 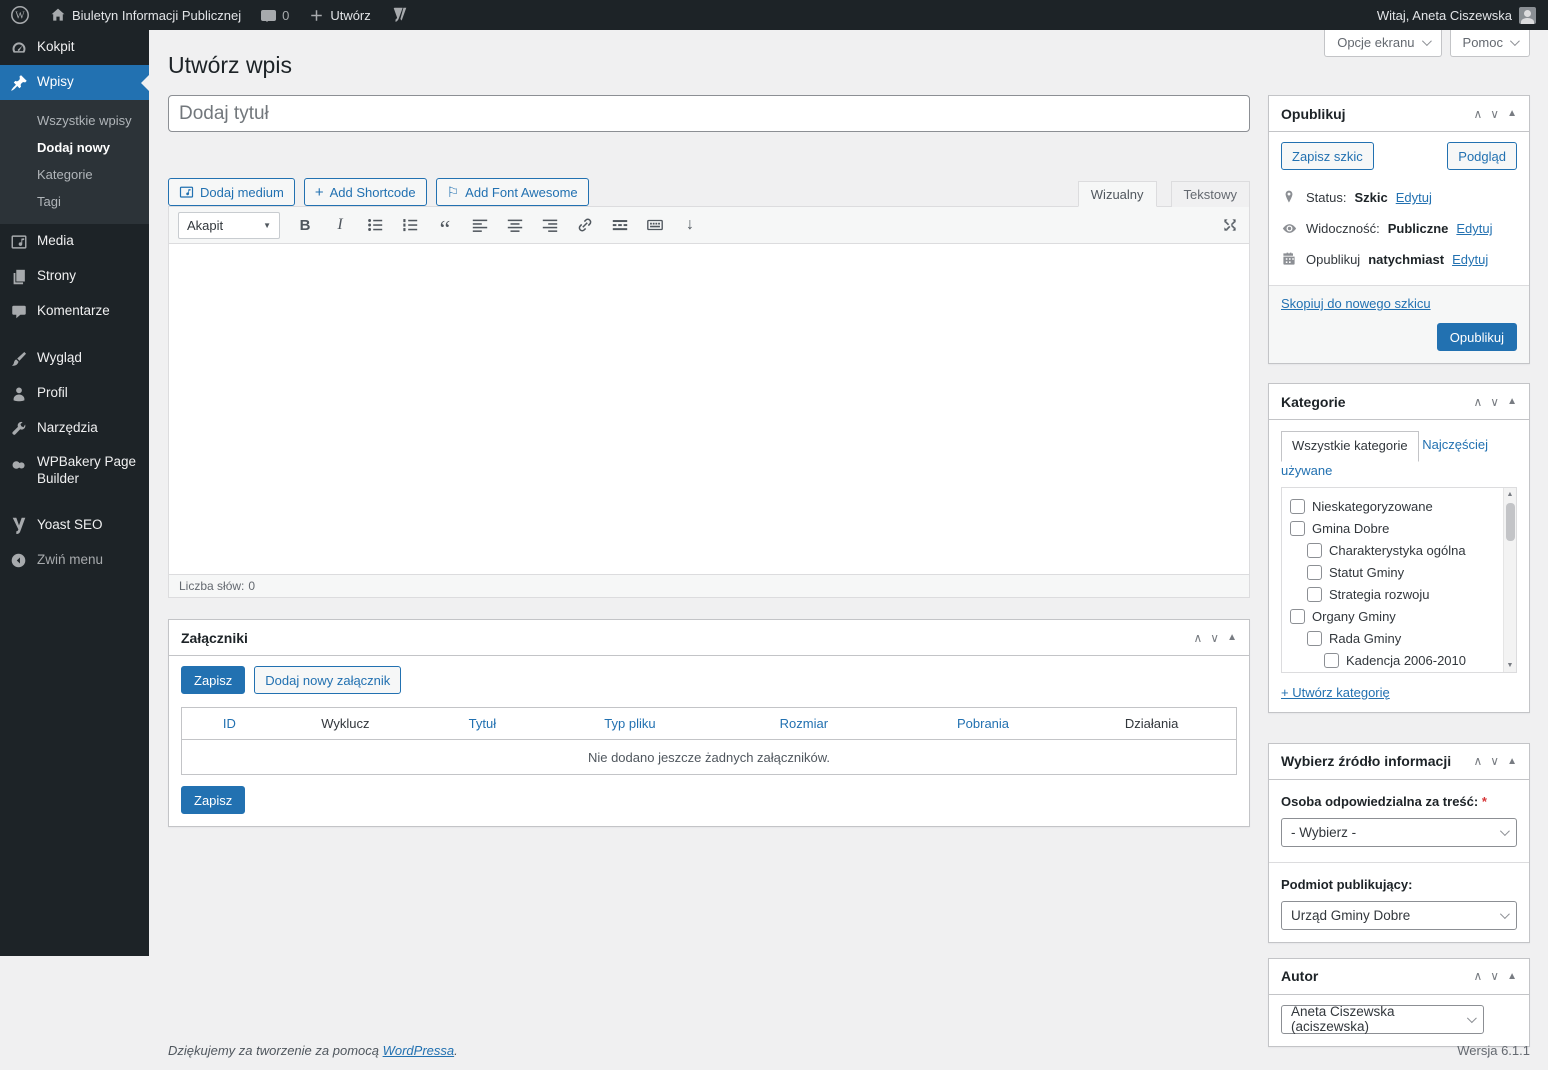 What do you see at coordinates (1335, 692) in the screenshot?
I see `add-category-link: + Utwórz kategorię` at bounding box center [1335, 692].